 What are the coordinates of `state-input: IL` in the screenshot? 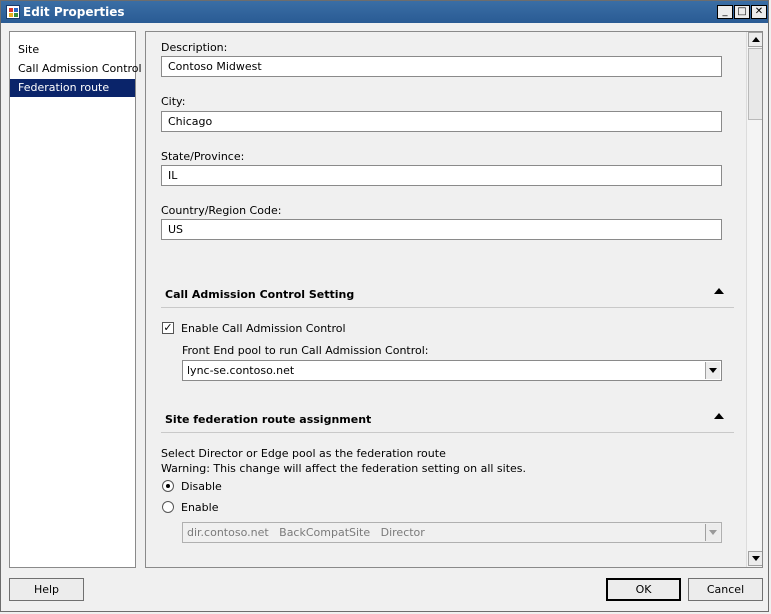 It's located at (441, 175).